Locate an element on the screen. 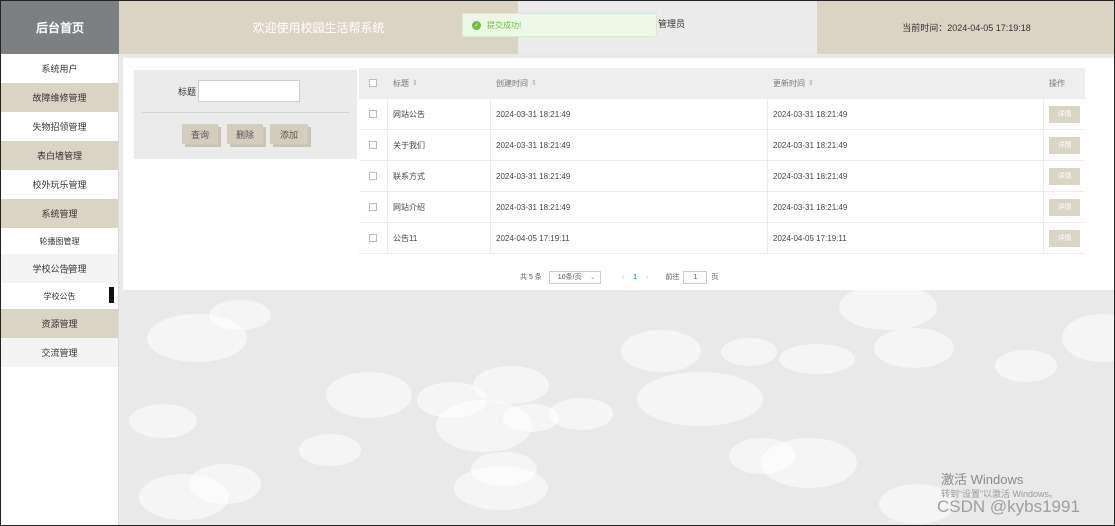 Image resolution: width=1115 pixels, height=526 pixels. page-number-current: 1 is located at coordinates (635, 277).